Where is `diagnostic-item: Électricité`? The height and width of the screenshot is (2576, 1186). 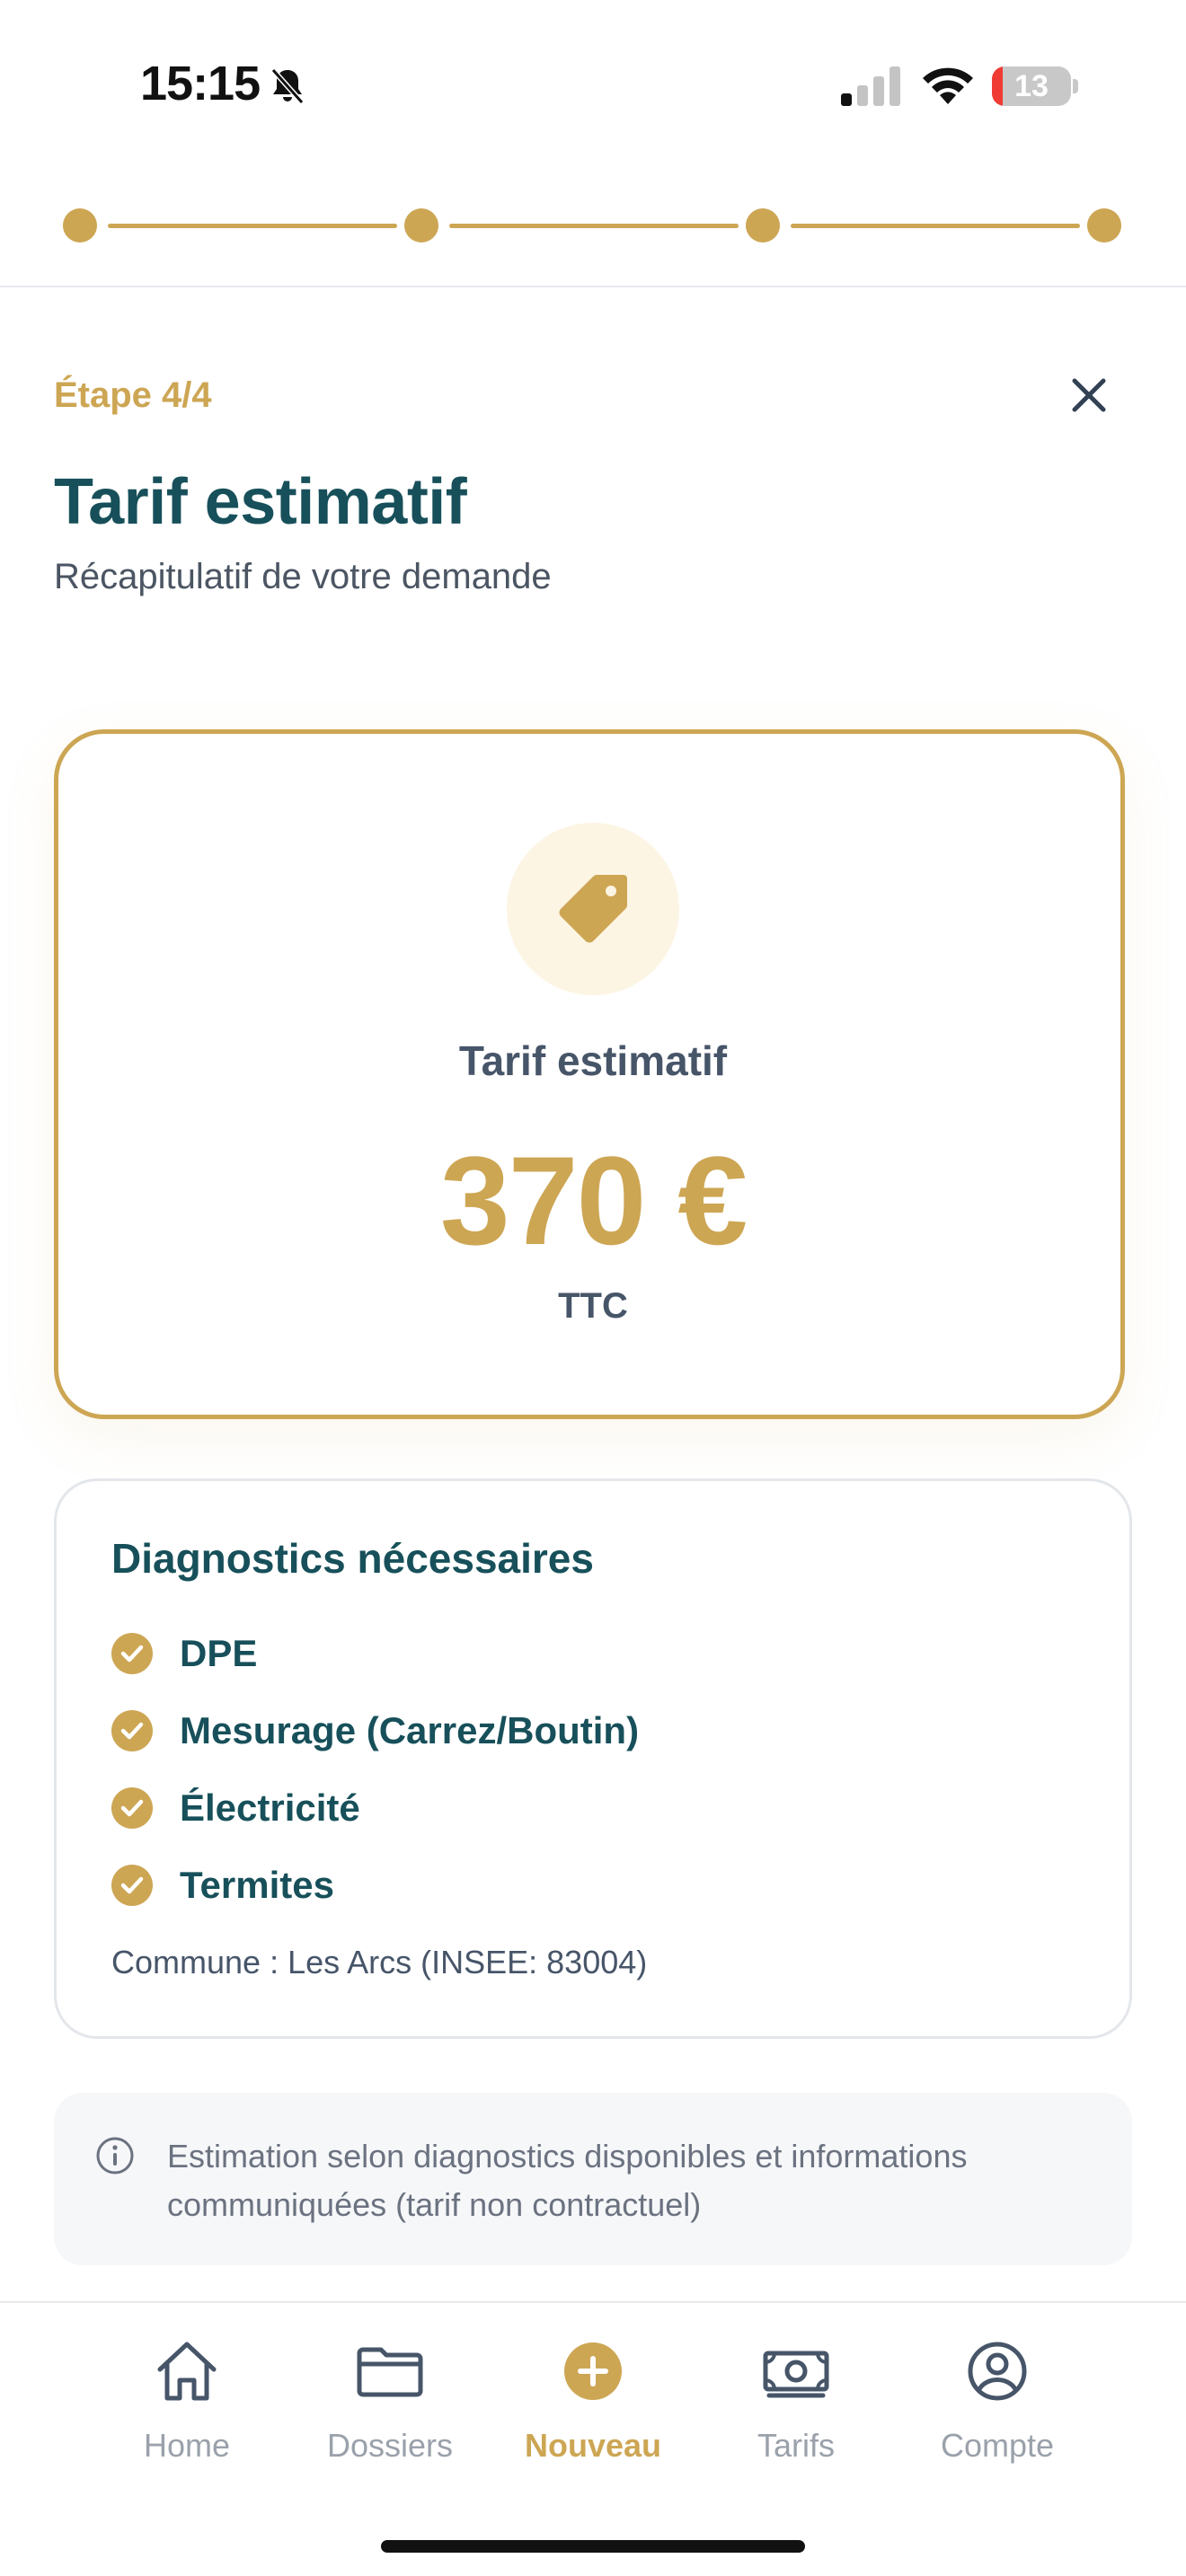
diagnostic-item: Électricité is located at coordinates (235, 1808).